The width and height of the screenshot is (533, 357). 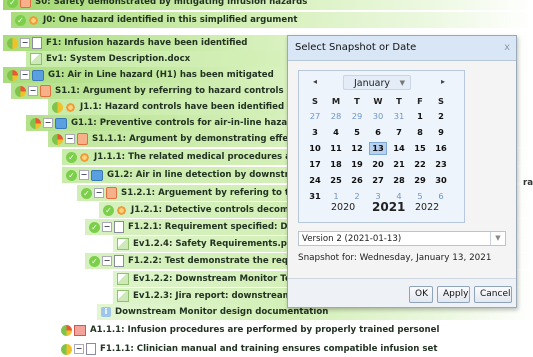 I want to click on calendar-day: 25, so click(x=336, y=180).